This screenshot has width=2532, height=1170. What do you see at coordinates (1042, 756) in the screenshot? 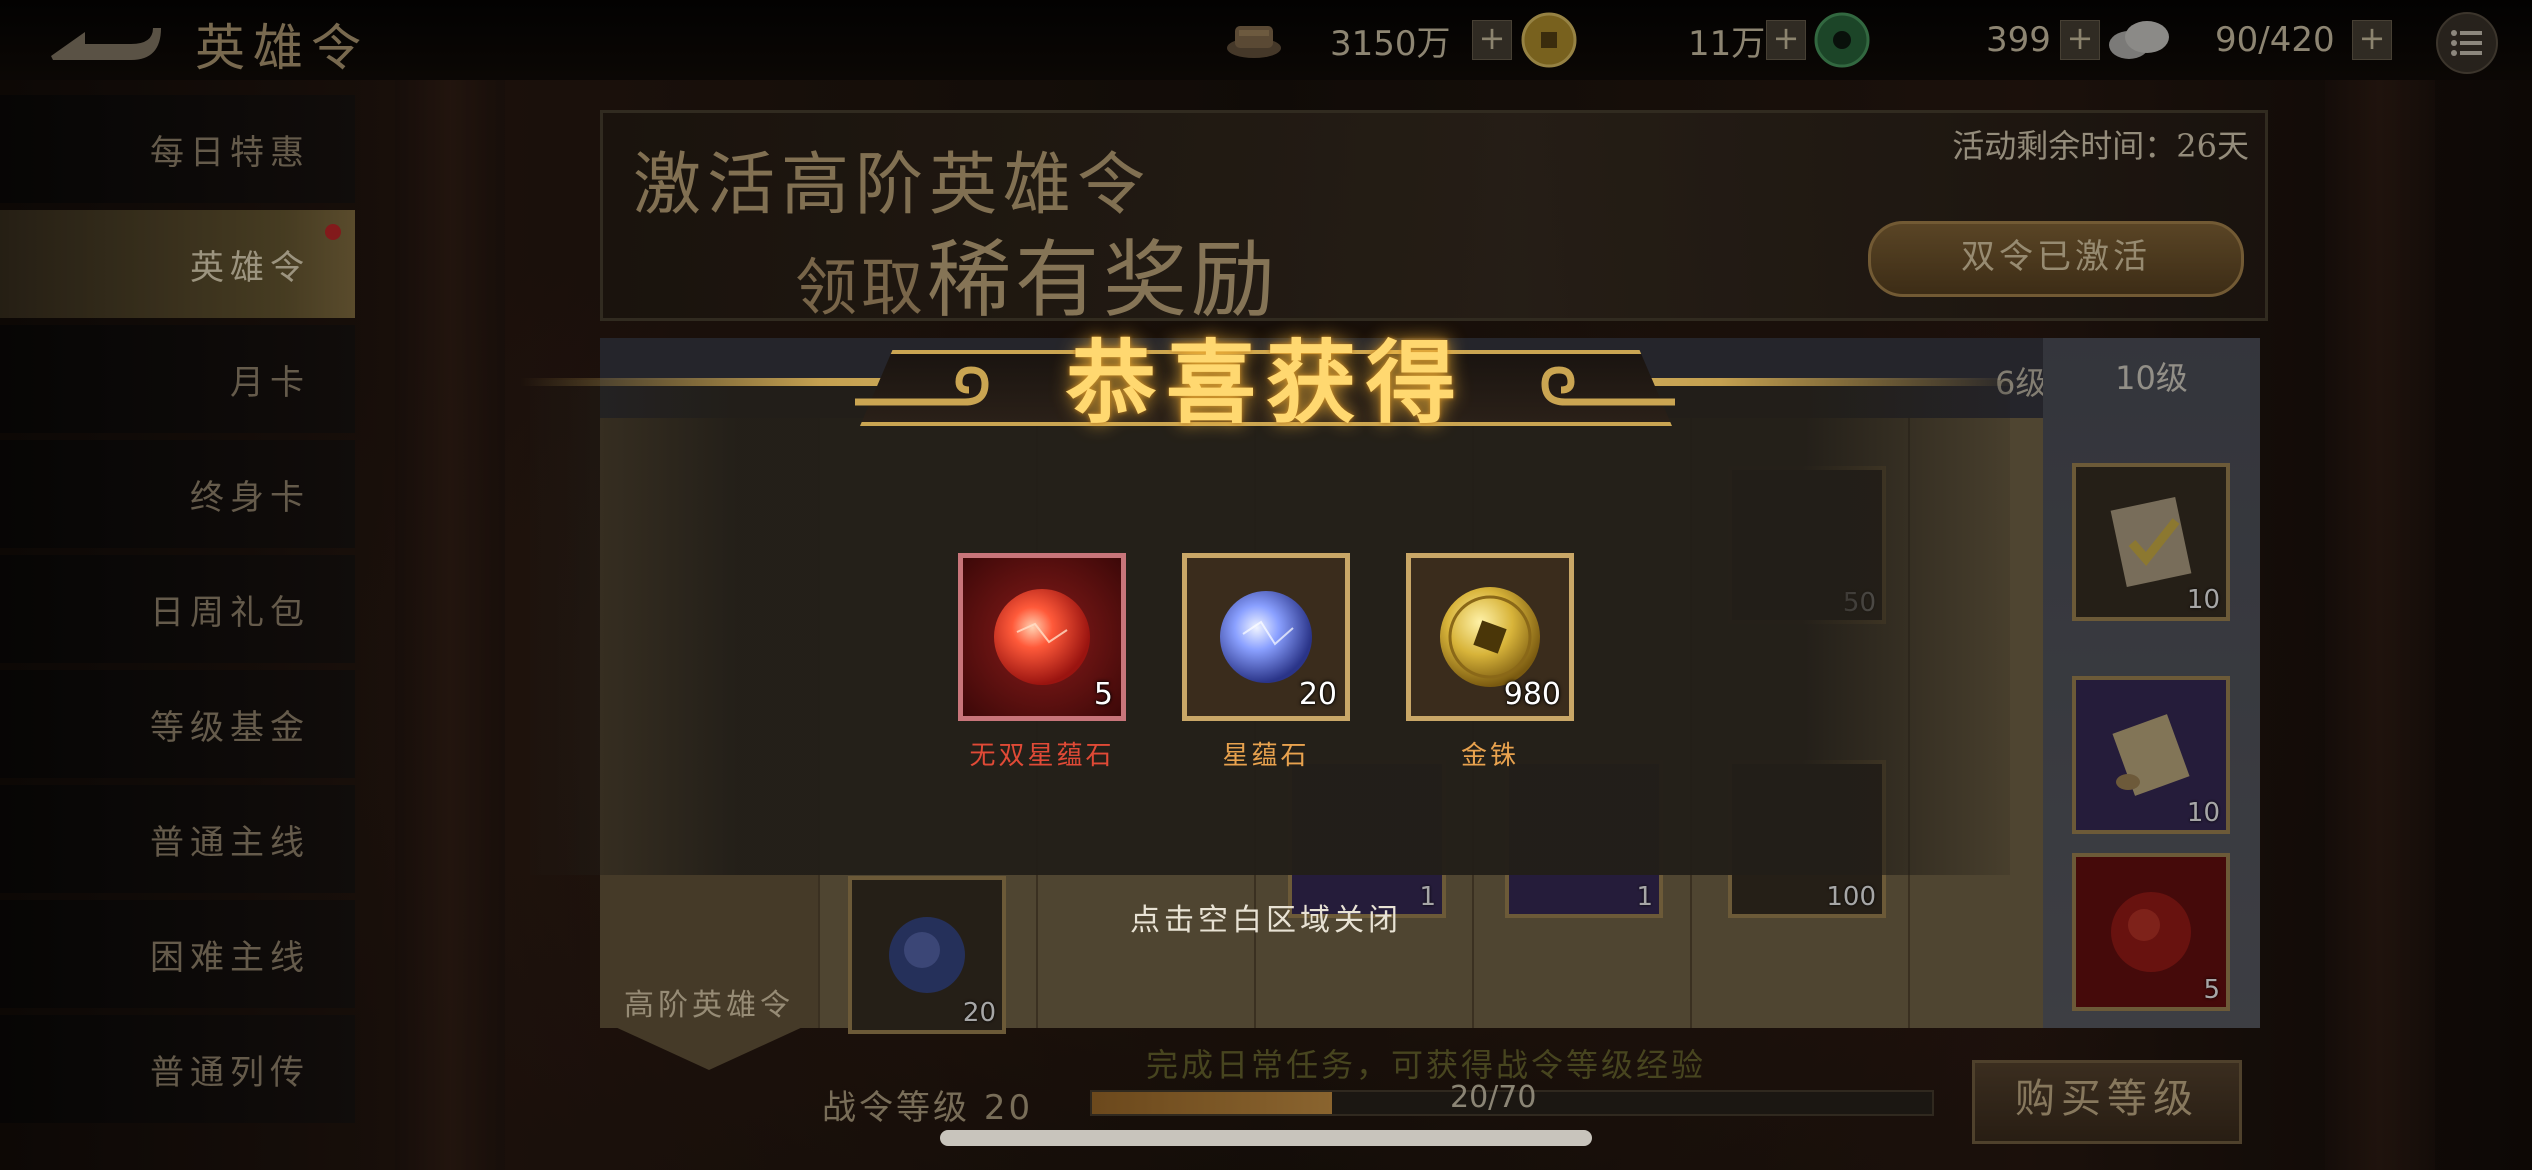
I see `reward-name: 无双星蕴石` at bounding box center [1042, 756].